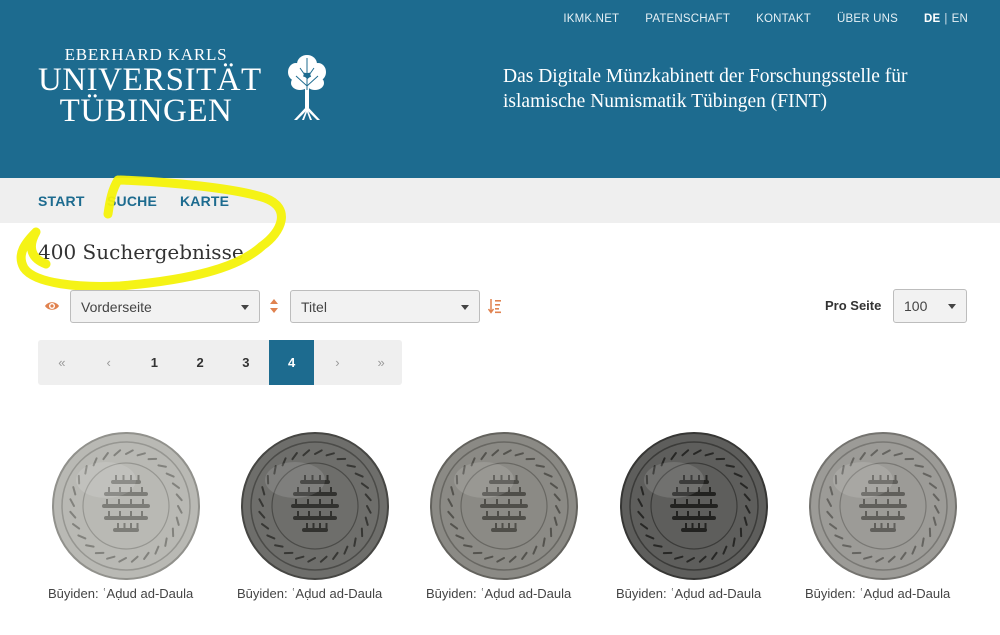 Image resolution: width=1000 pixels, height=635 pixels. I want to click on view-side-select-value: Vorderseite, so click(116, 307).